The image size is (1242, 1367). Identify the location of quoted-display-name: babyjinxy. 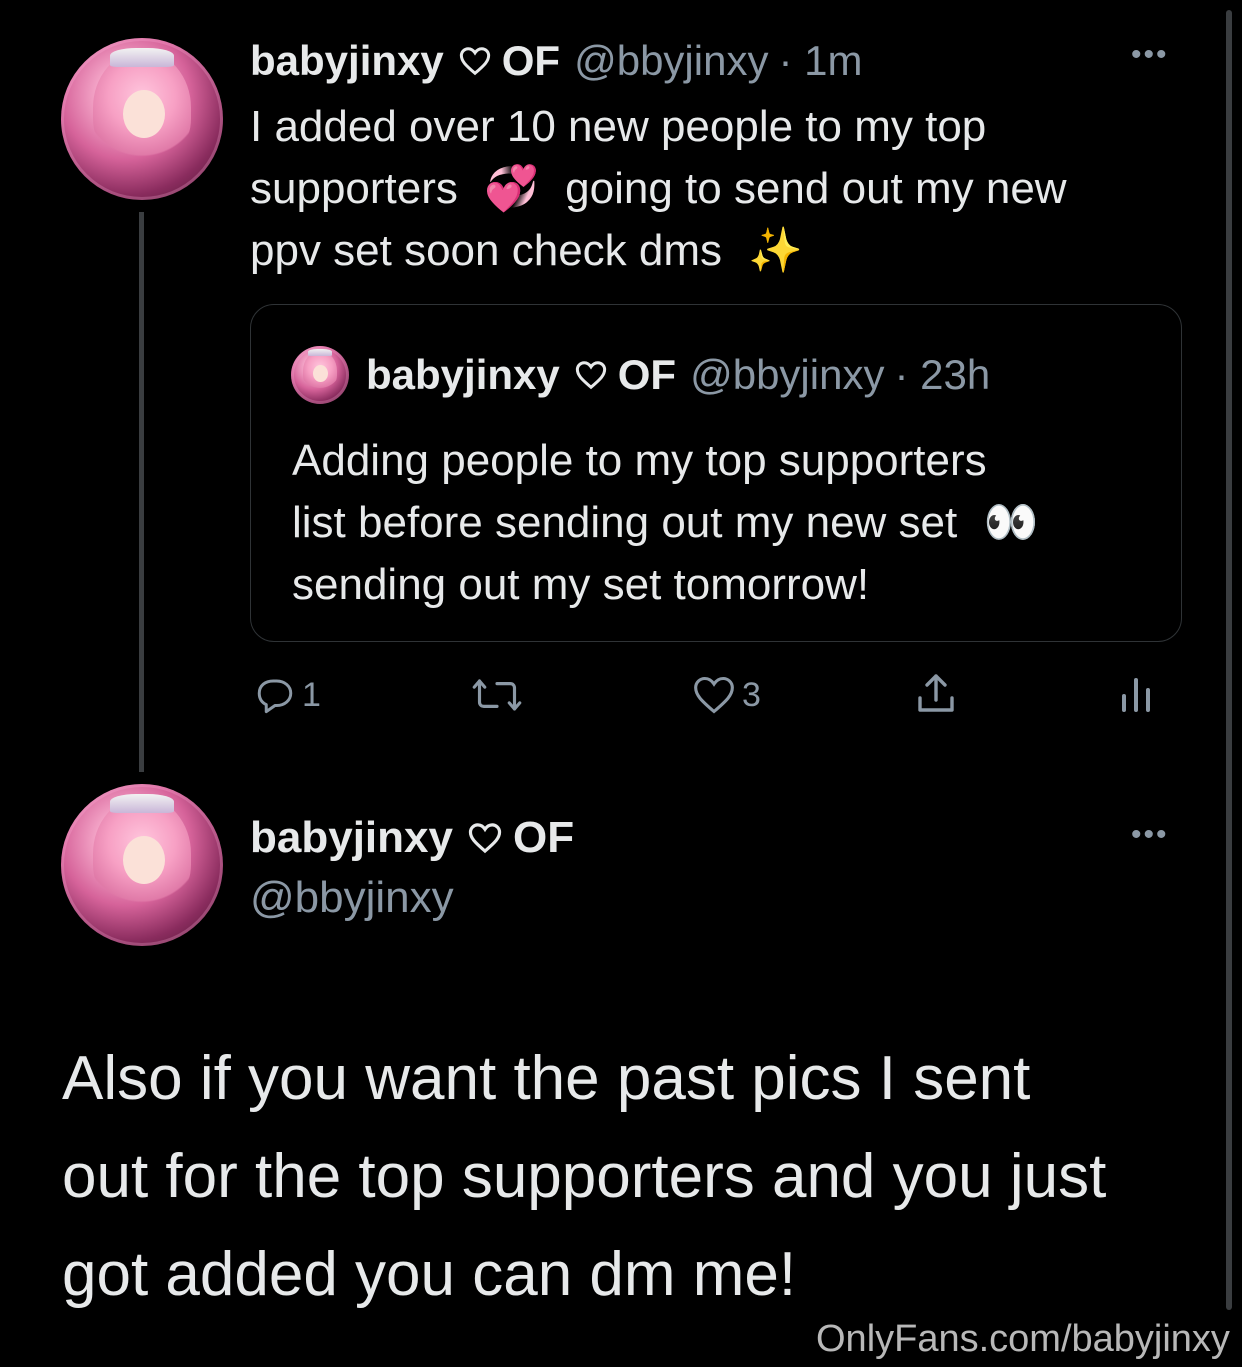
(463, 374).